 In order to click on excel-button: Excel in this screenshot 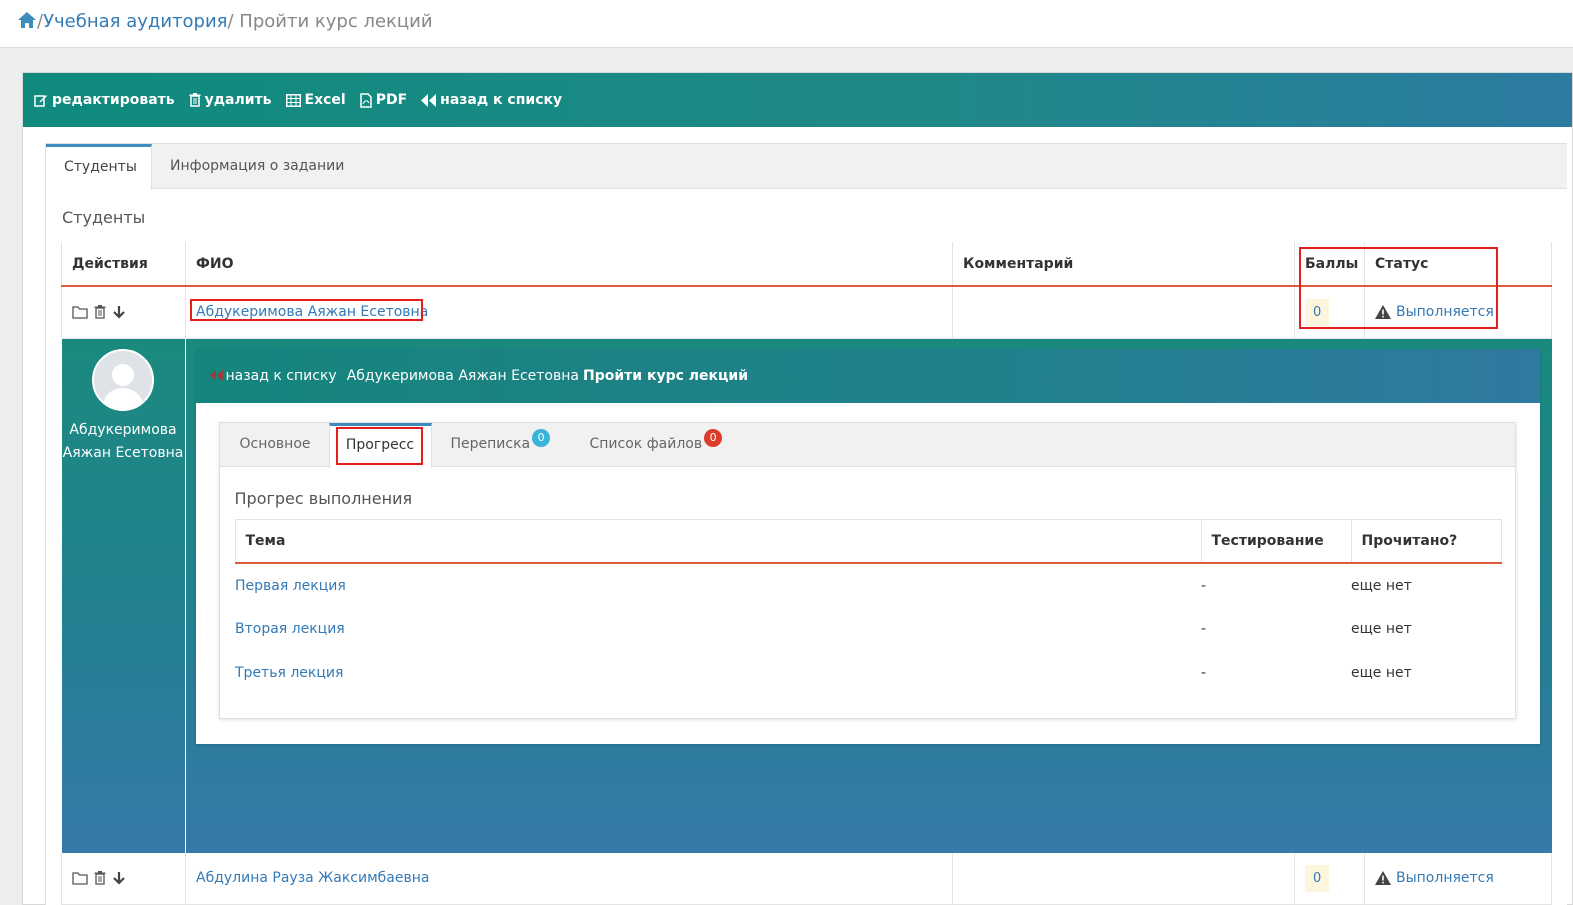, I will do `click(315, 100)`.